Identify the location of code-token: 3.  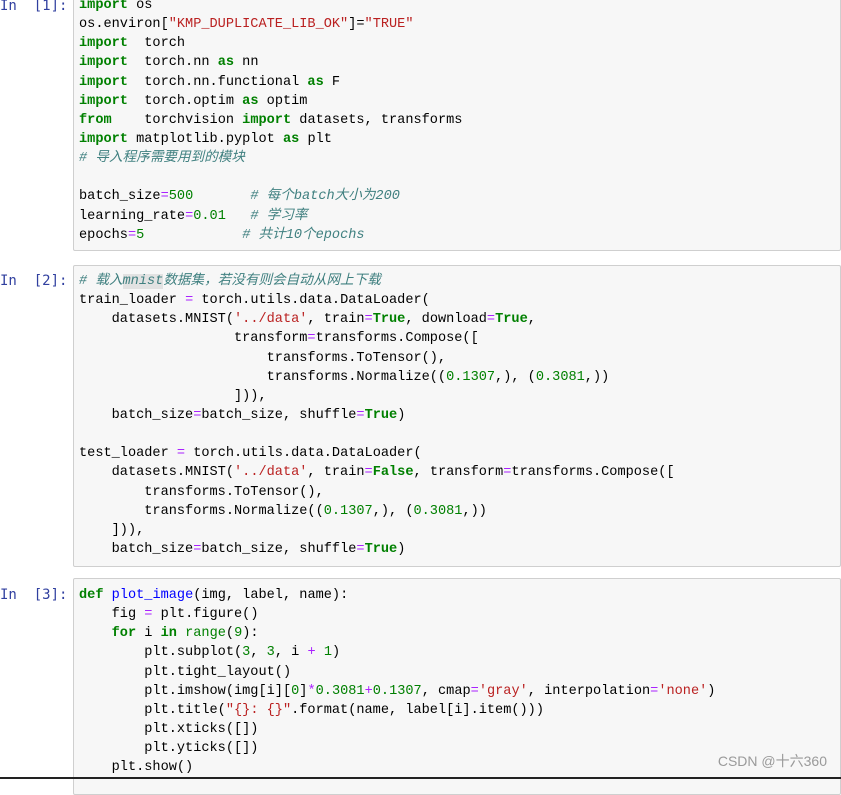
(270, 653).